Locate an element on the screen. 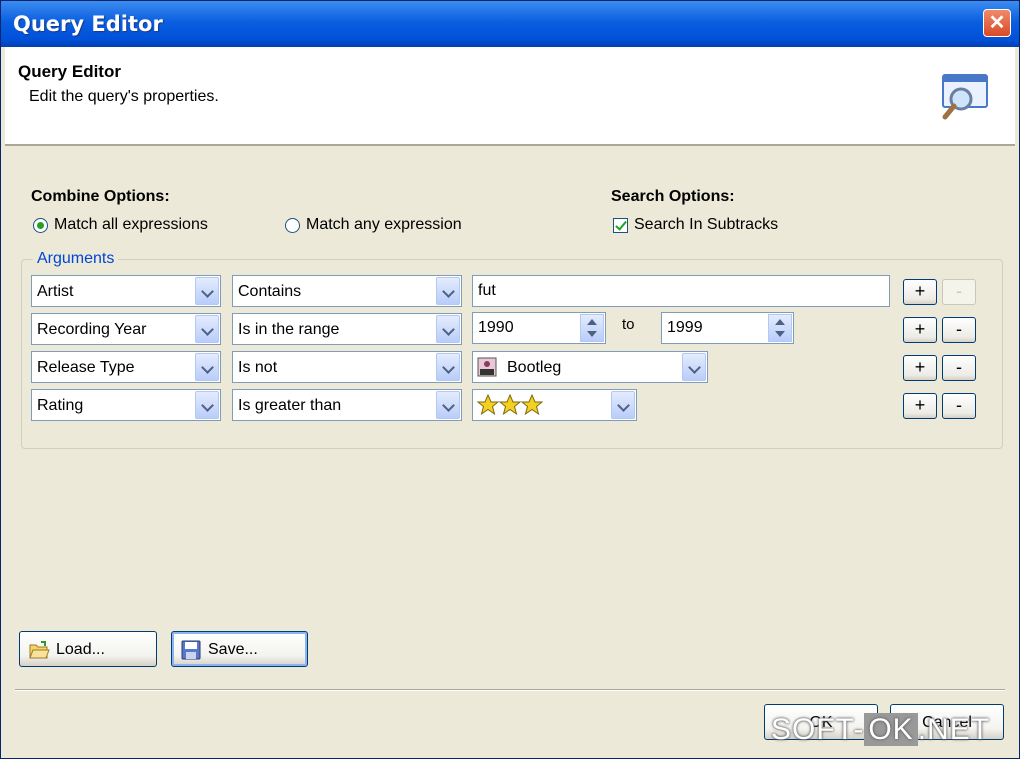 The width and height of the screenshot is (1020, 759). operator-select-3: Is not is located at coordinates (347, 367).